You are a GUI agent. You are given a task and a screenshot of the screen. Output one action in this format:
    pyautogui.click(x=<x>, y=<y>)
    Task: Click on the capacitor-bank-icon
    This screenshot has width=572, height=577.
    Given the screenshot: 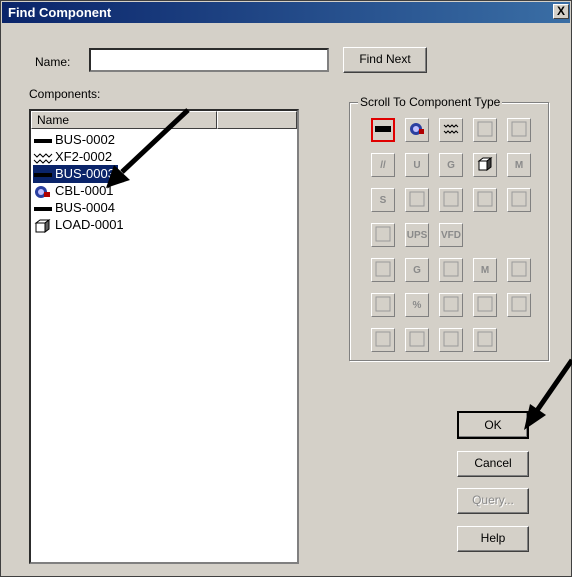 What is the action you would take?
    pyautogui.click(x=383, y=235)
    